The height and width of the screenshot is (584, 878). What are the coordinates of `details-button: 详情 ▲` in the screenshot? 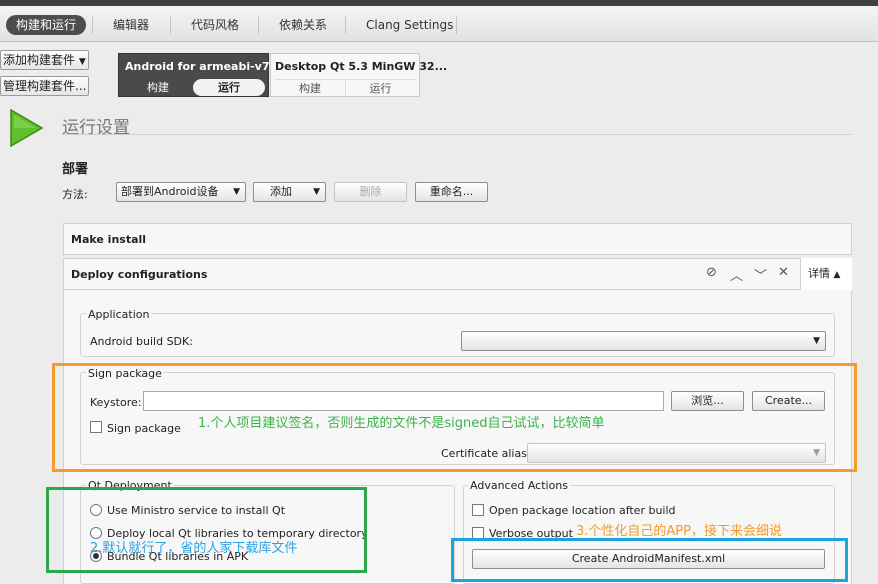 It's located at (826, 274).